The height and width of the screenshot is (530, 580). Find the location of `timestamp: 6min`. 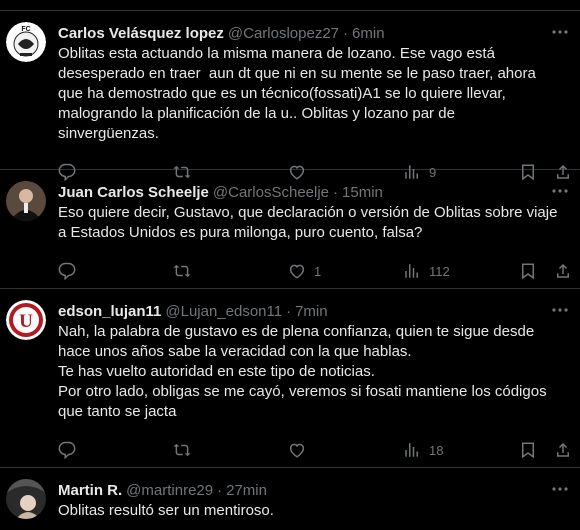

timestamp: 6min is located at coordinates (368, 33).